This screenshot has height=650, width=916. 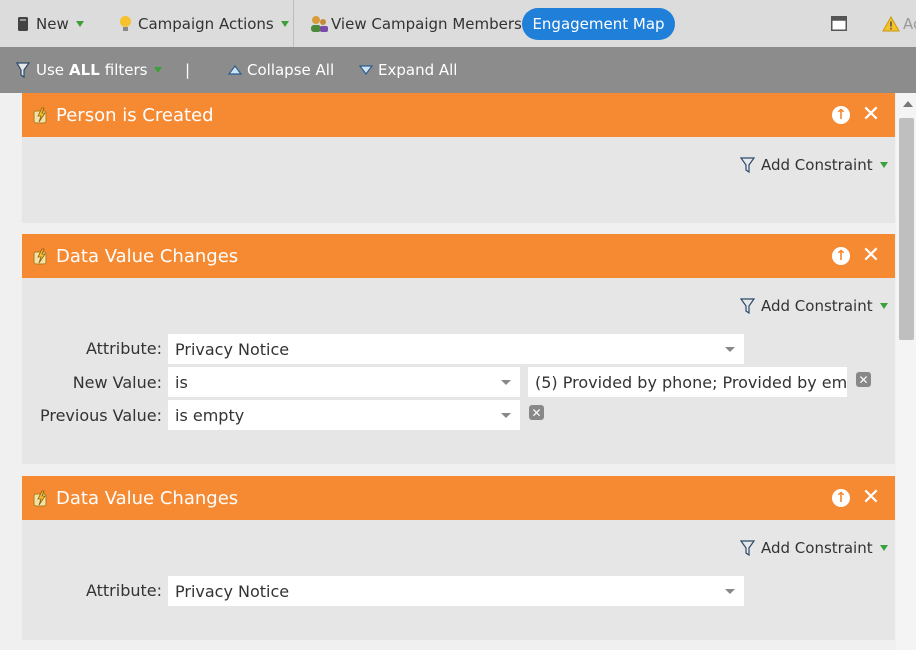 What do you see at coordinates (906, 229) in the screenshot?
I see `scrollbar-thumb` at bounding box center [906, 229].